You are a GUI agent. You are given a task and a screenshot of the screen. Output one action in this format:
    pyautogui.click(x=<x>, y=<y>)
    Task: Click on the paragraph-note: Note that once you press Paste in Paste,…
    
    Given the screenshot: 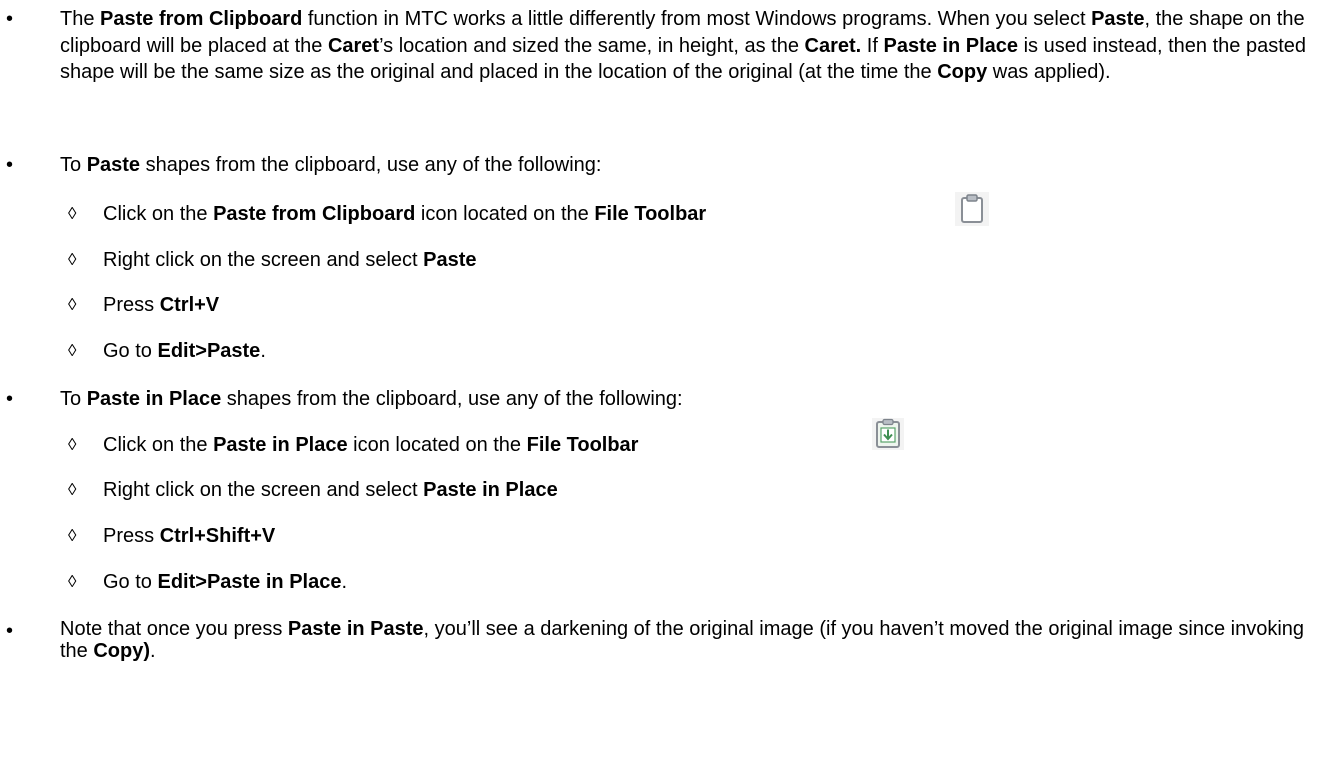 What is the action you would take?
    pyautogui.click(x=690, y=640)
    